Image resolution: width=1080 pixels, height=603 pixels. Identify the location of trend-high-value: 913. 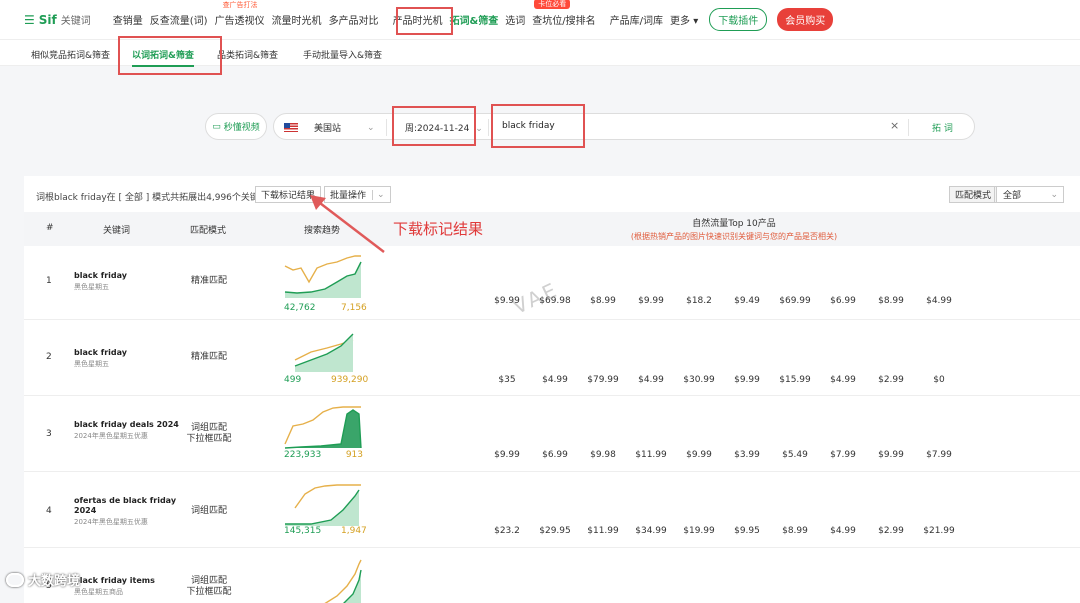
(354, 455).